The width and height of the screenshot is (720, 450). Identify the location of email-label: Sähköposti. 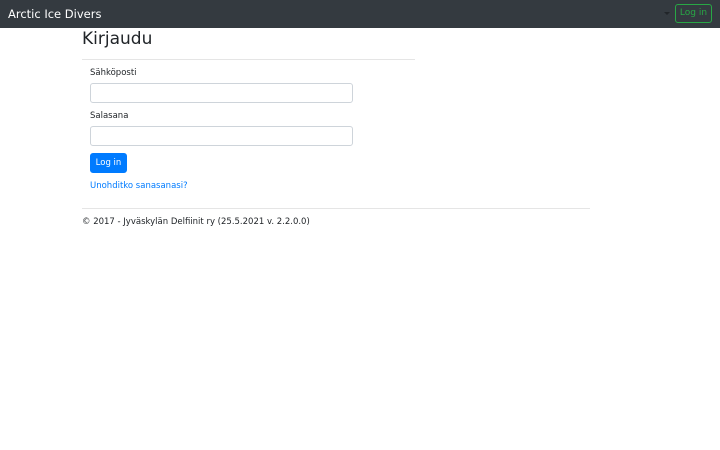
(113, 73).